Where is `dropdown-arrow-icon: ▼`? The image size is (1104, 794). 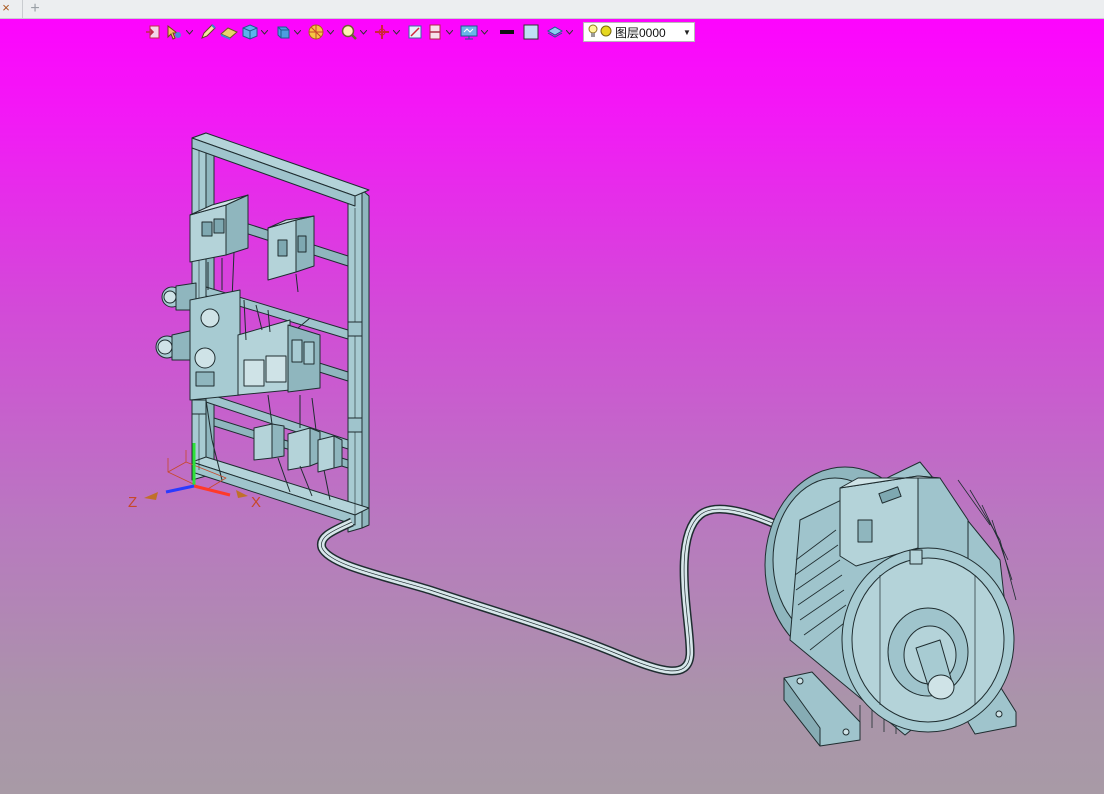 dropdown-arrow-icon: ▼ is located at coordinates (687, 32).